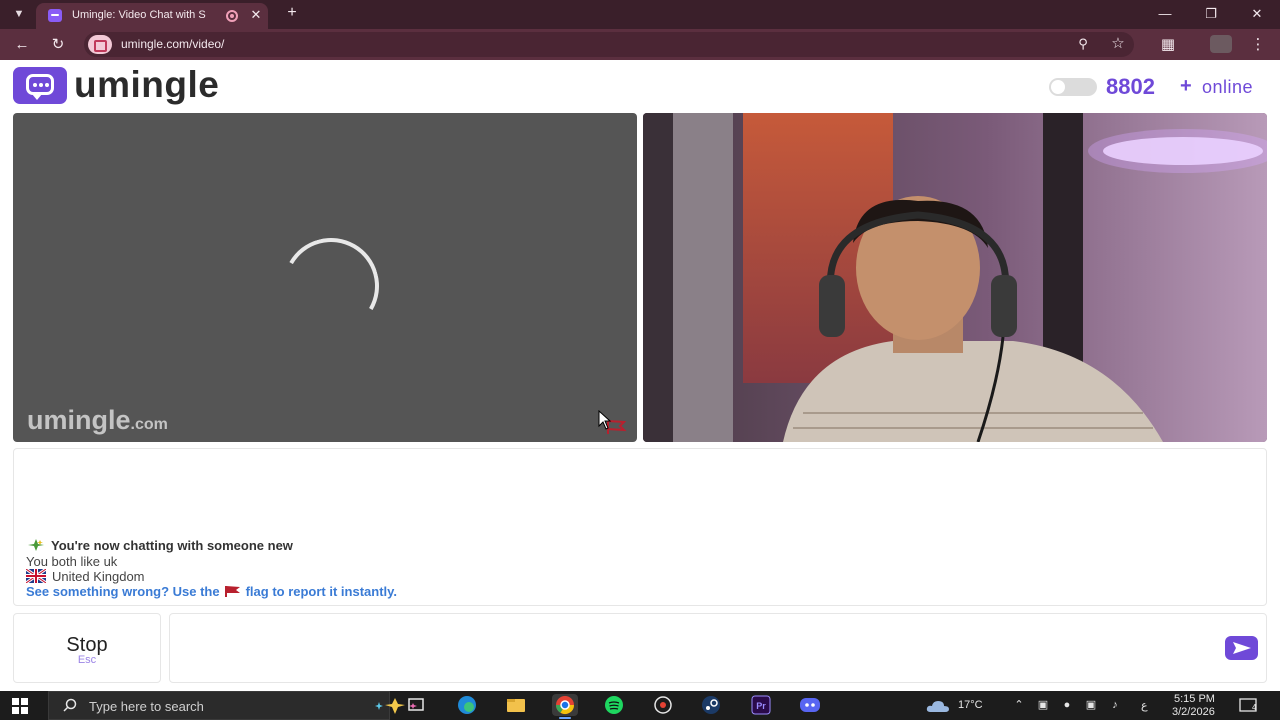  Describe the element at coordinates (1067, 705) in the screenshot. I see `microphone-icon: ●` at that location.